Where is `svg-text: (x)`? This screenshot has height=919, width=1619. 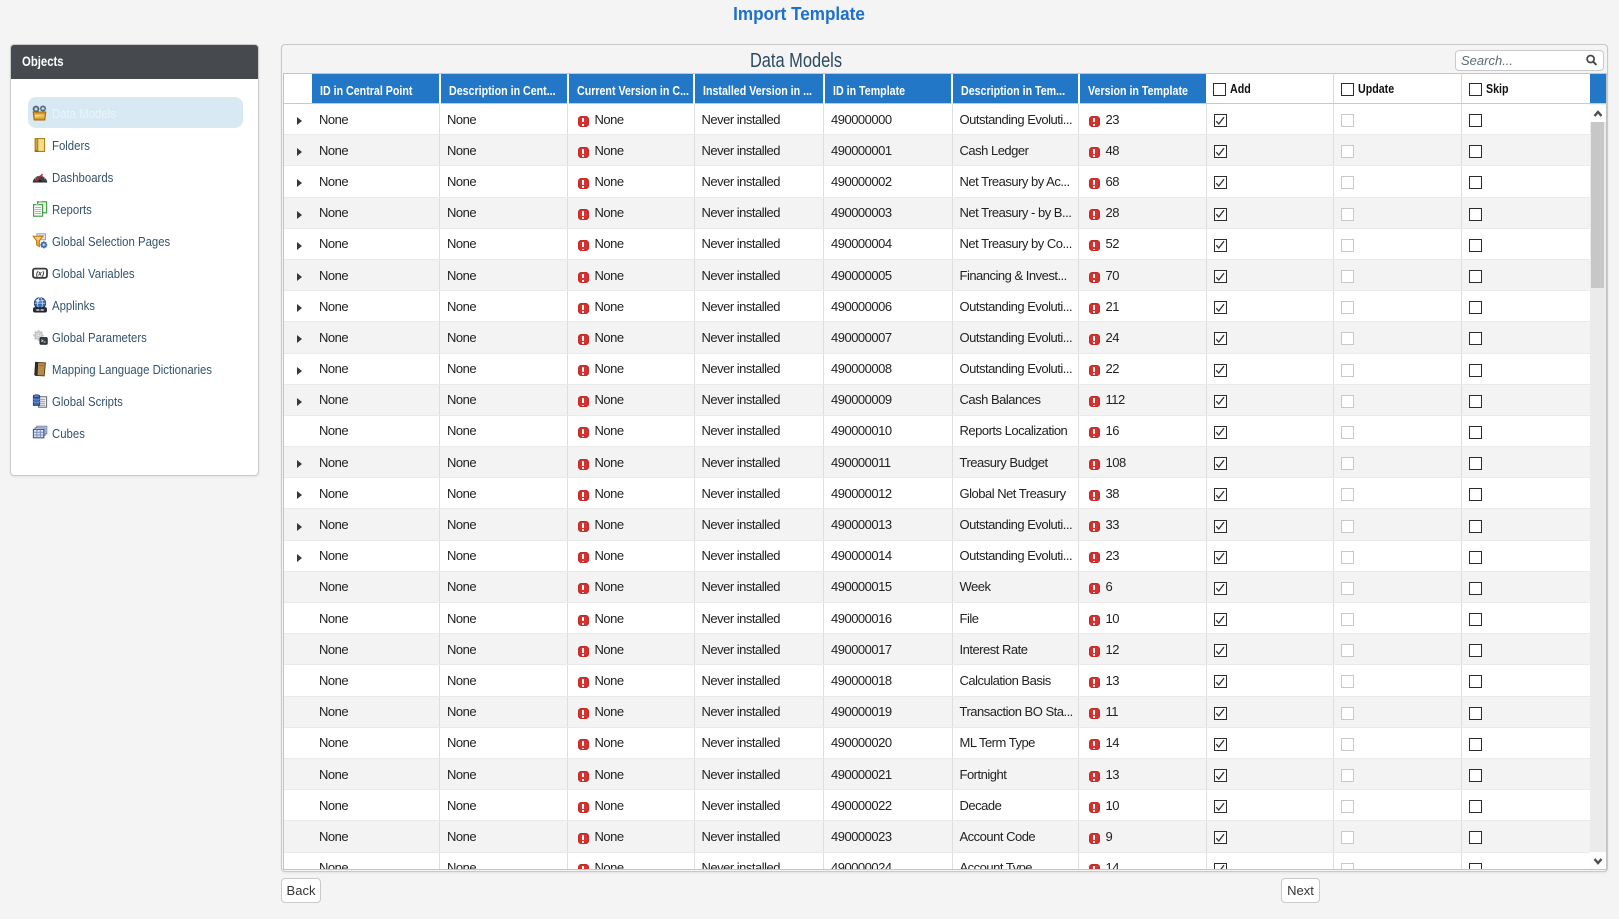
svg-text: (x) is located at coordinates (40, 274).